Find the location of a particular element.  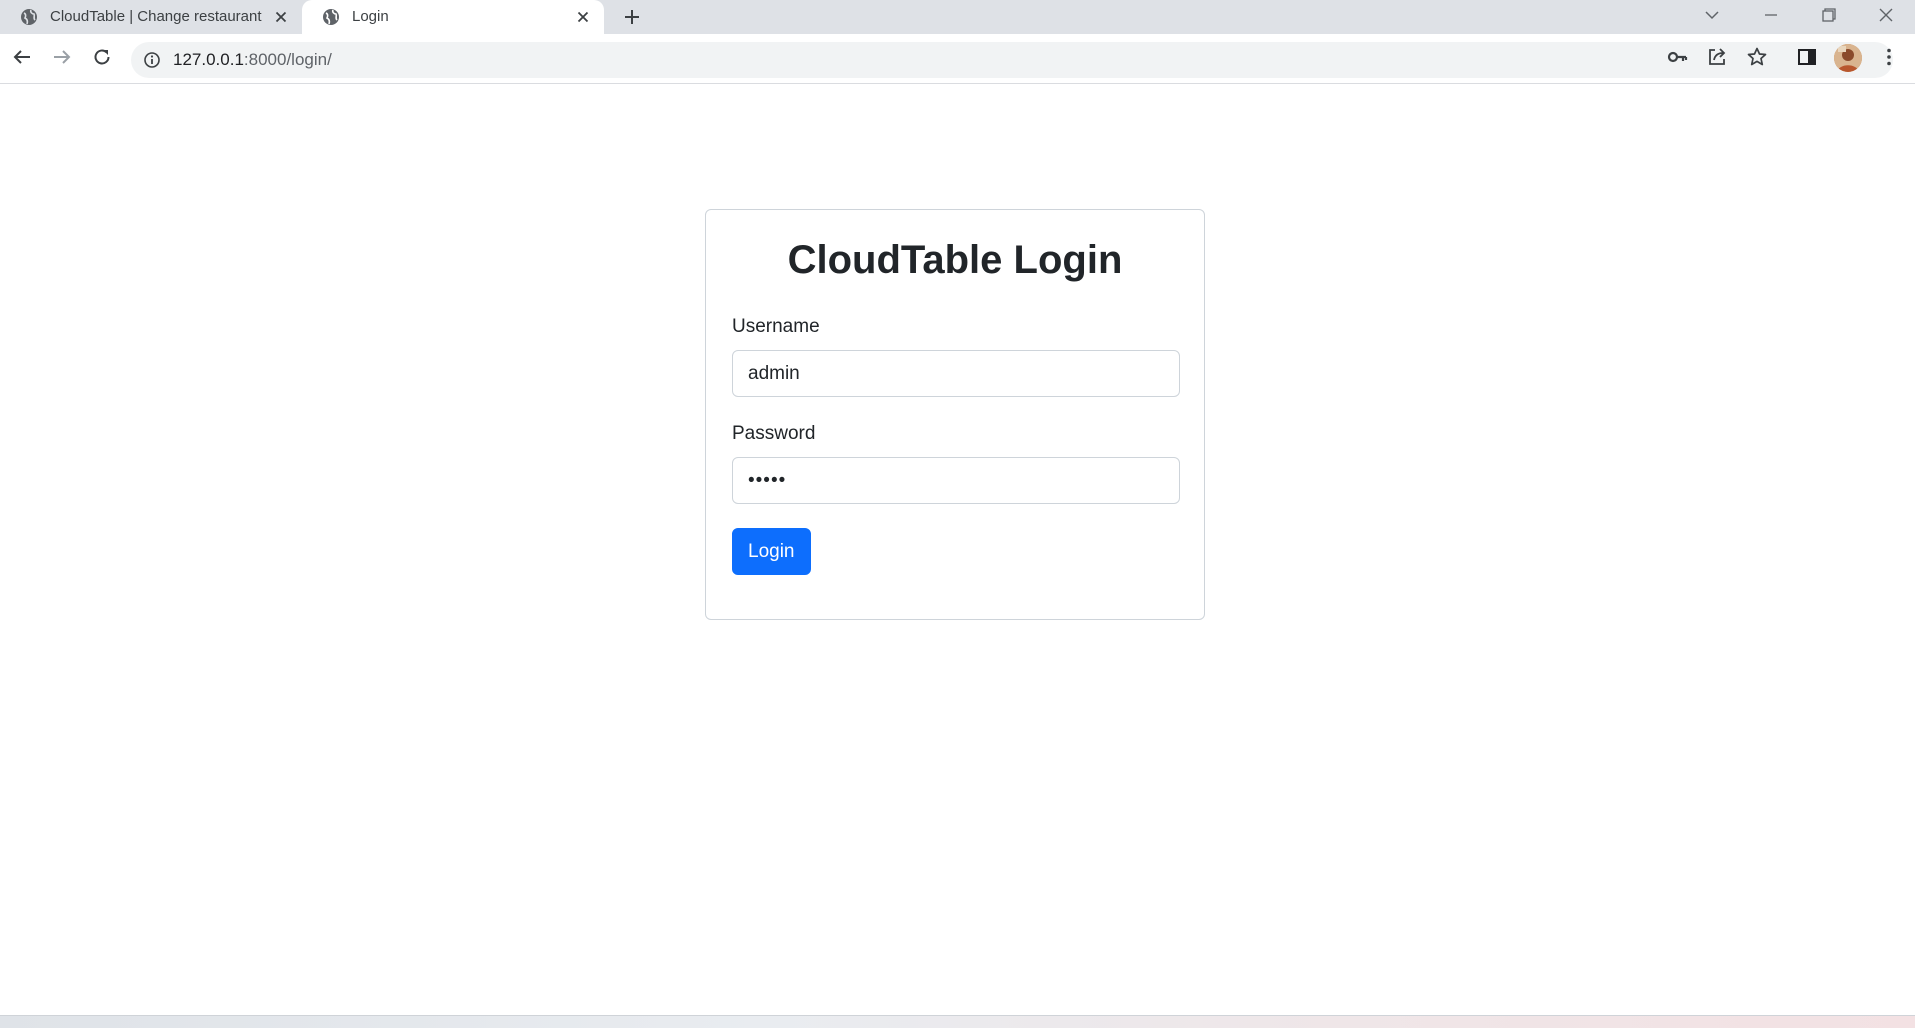

url-path: :8000/login/ is located at coordinates (287, 59).